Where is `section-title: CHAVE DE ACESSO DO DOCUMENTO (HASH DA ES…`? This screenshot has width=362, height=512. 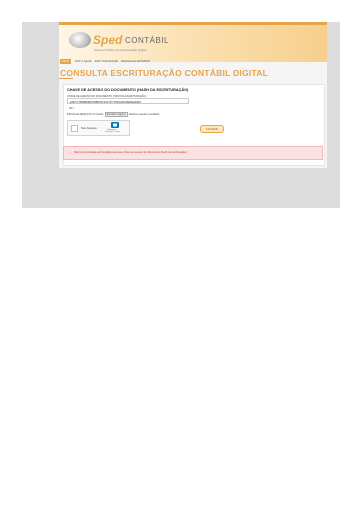
section-title: CHAVE DE ACESSO DO DOCUMENTO (HASH DA ES… is located at coordinates (128, 90).